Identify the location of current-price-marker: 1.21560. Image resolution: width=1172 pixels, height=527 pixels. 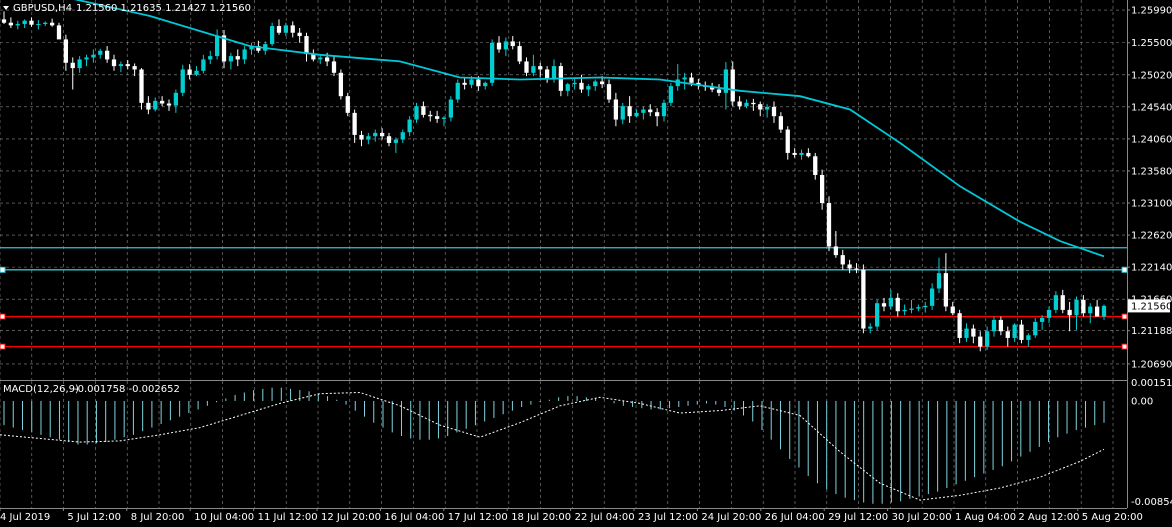
(1150, 306).